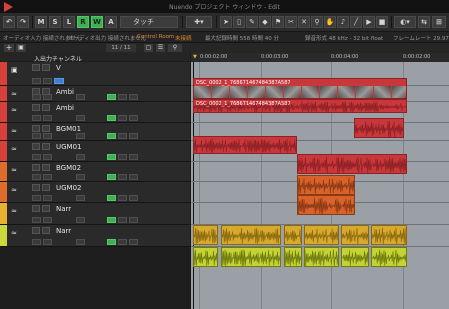  I want to click on track-header-2: ≈ Ambi, so click(95, 112).